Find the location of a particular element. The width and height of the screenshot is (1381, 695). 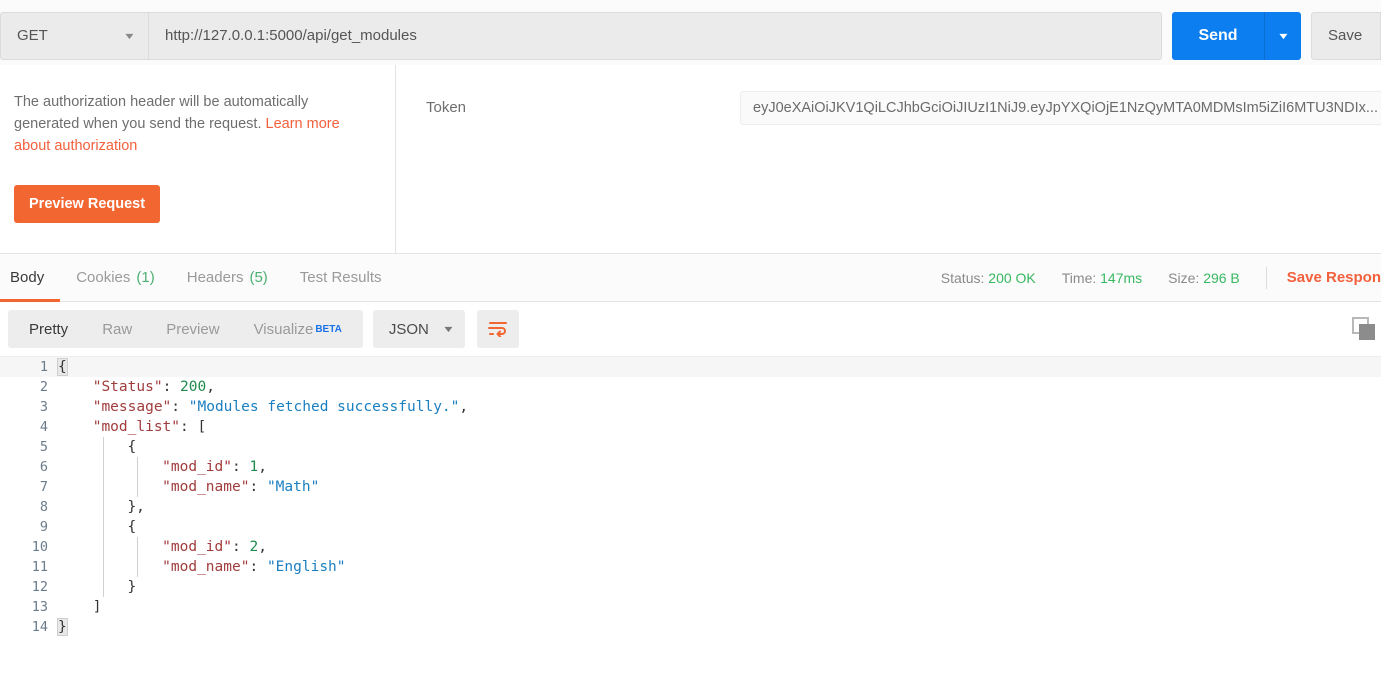

line-number: 9 is located at coordinates (43, 527).